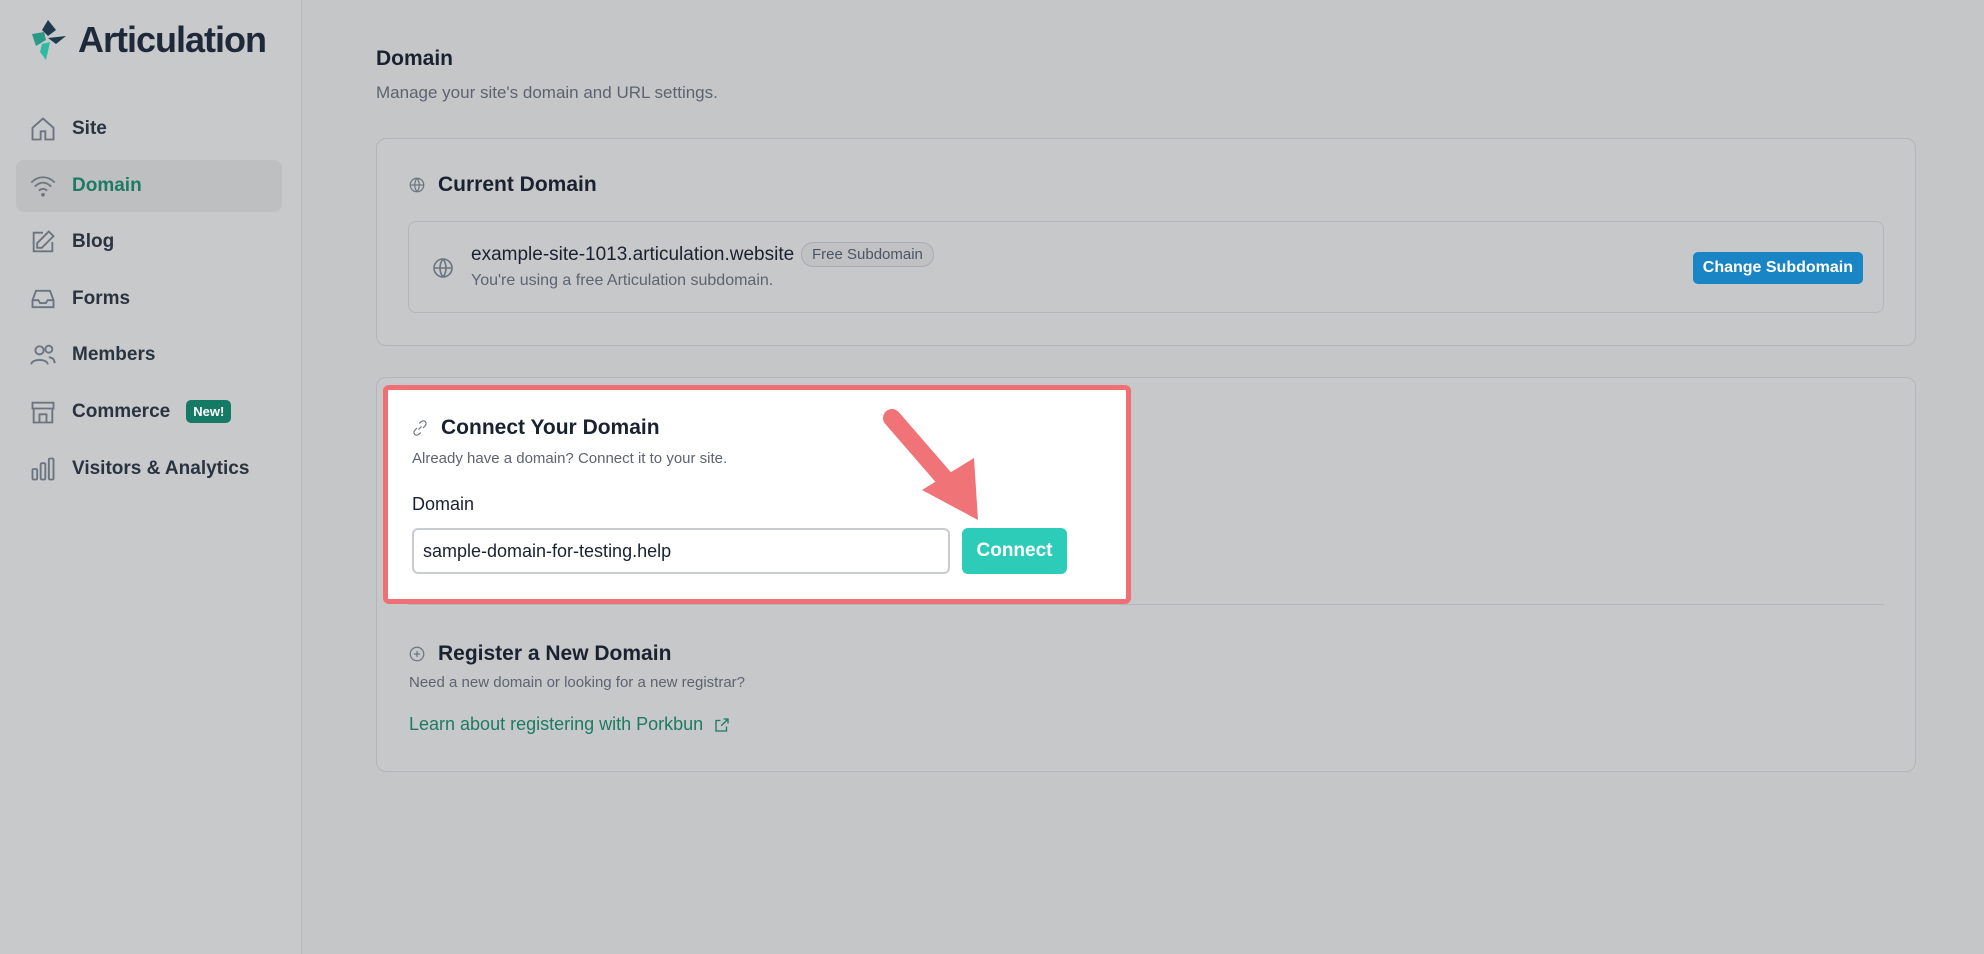 This screenshot has width=1984, height=954. Describe the element at coordinates (1146, 604) in the screenshot. I see `divider` at that location.